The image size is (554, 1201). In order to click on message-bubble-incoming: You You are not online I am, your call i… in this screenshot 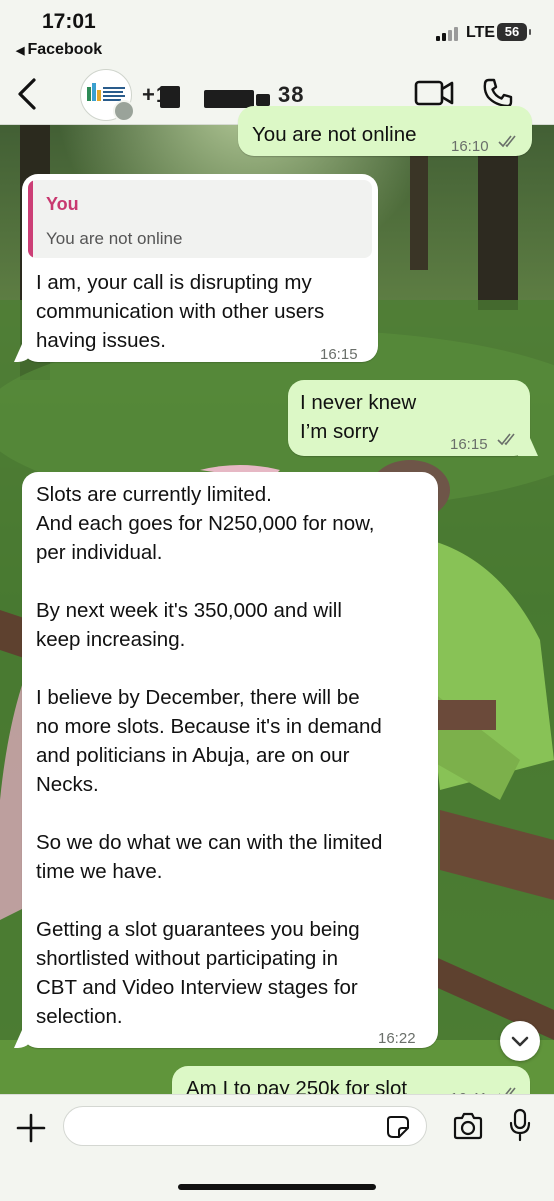, I will do `click(200, 268)`.